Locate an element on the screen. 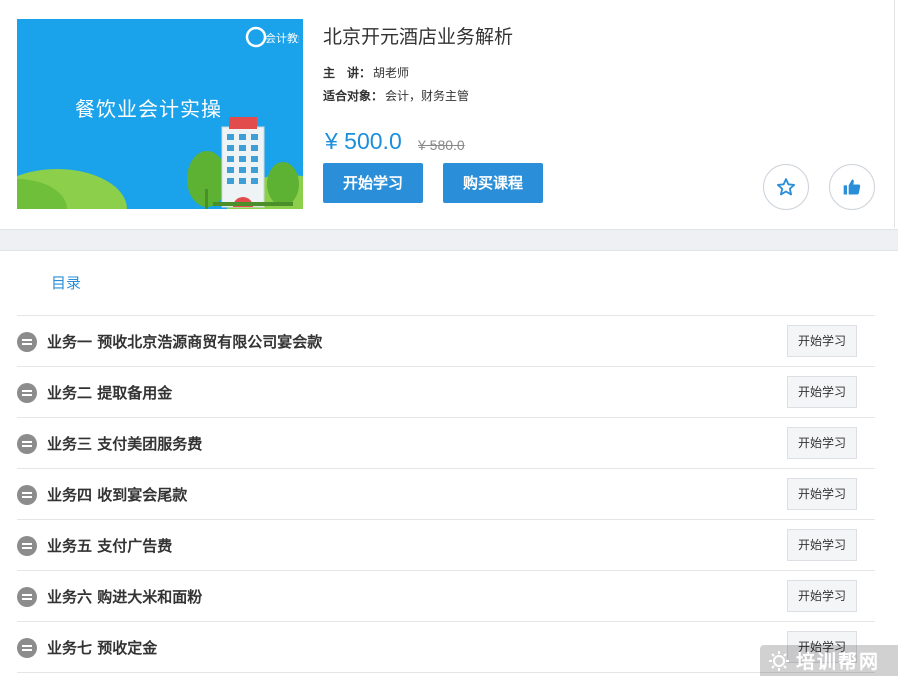 The height and width of the screenshot is (676, 898). lesson-title: 业务七 预收定金 is located at coordinates (102, 647).